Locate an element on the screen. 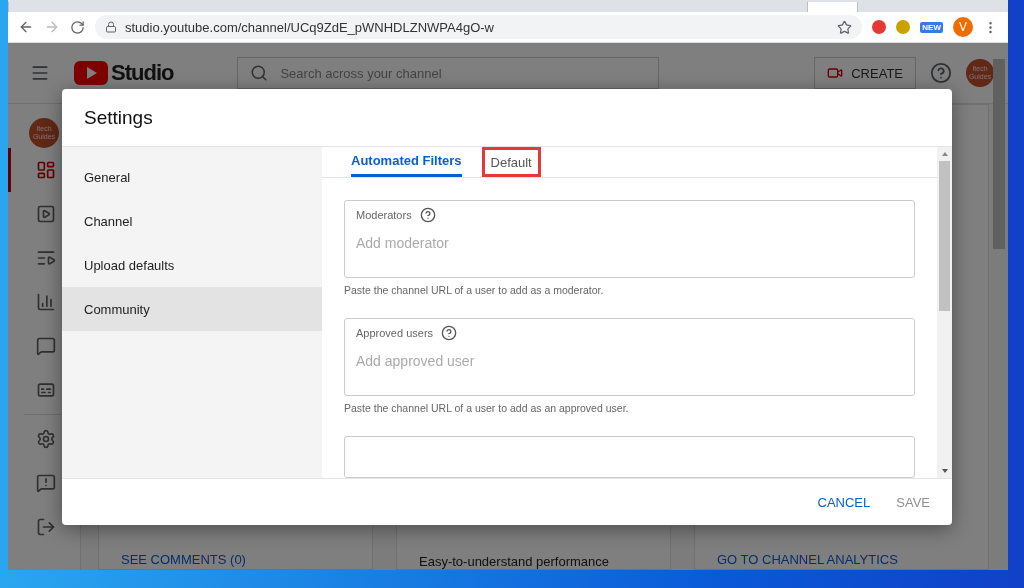 This screenshot has width=1024, height=588. nav-item: Upload defaults is located at coordinates (192, 265).